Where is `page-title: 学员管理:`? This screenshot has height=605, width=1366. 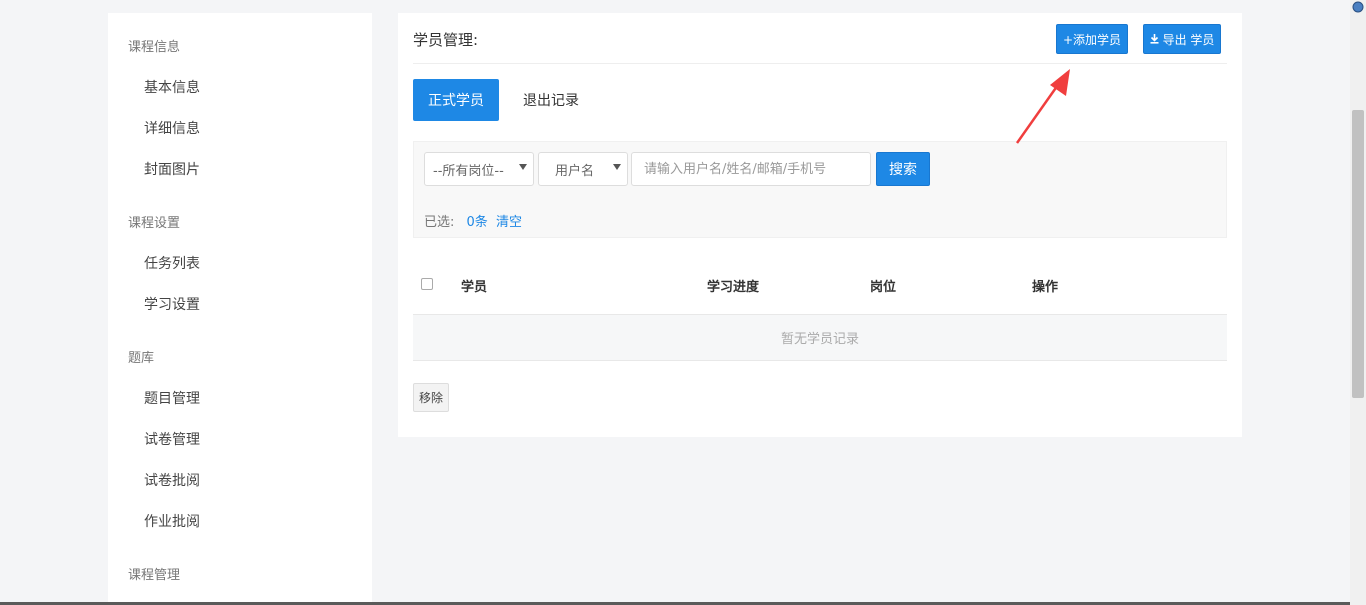 page-title: 学员管理: is located at coordinates (446, 40).